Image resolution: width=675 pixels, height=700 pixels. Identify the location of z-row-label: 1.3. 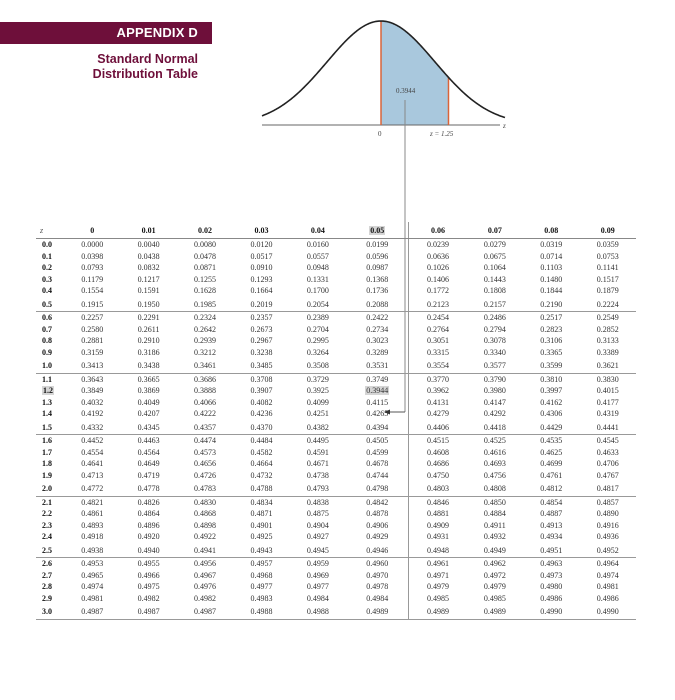
(50, 403).